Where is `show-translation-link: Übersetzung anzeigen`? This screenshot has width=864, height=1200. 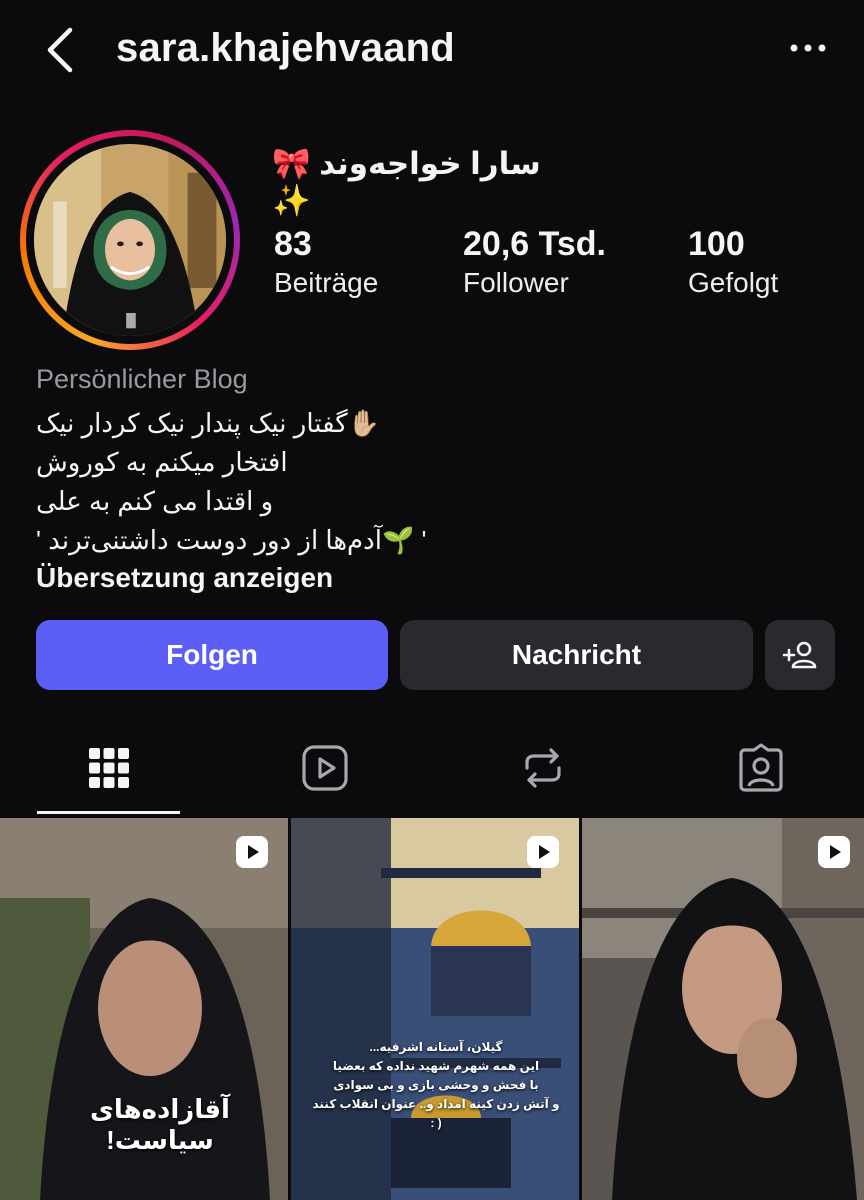
show-translation-link: Übersetzung anzeigen is located at coordinates (184, 578).